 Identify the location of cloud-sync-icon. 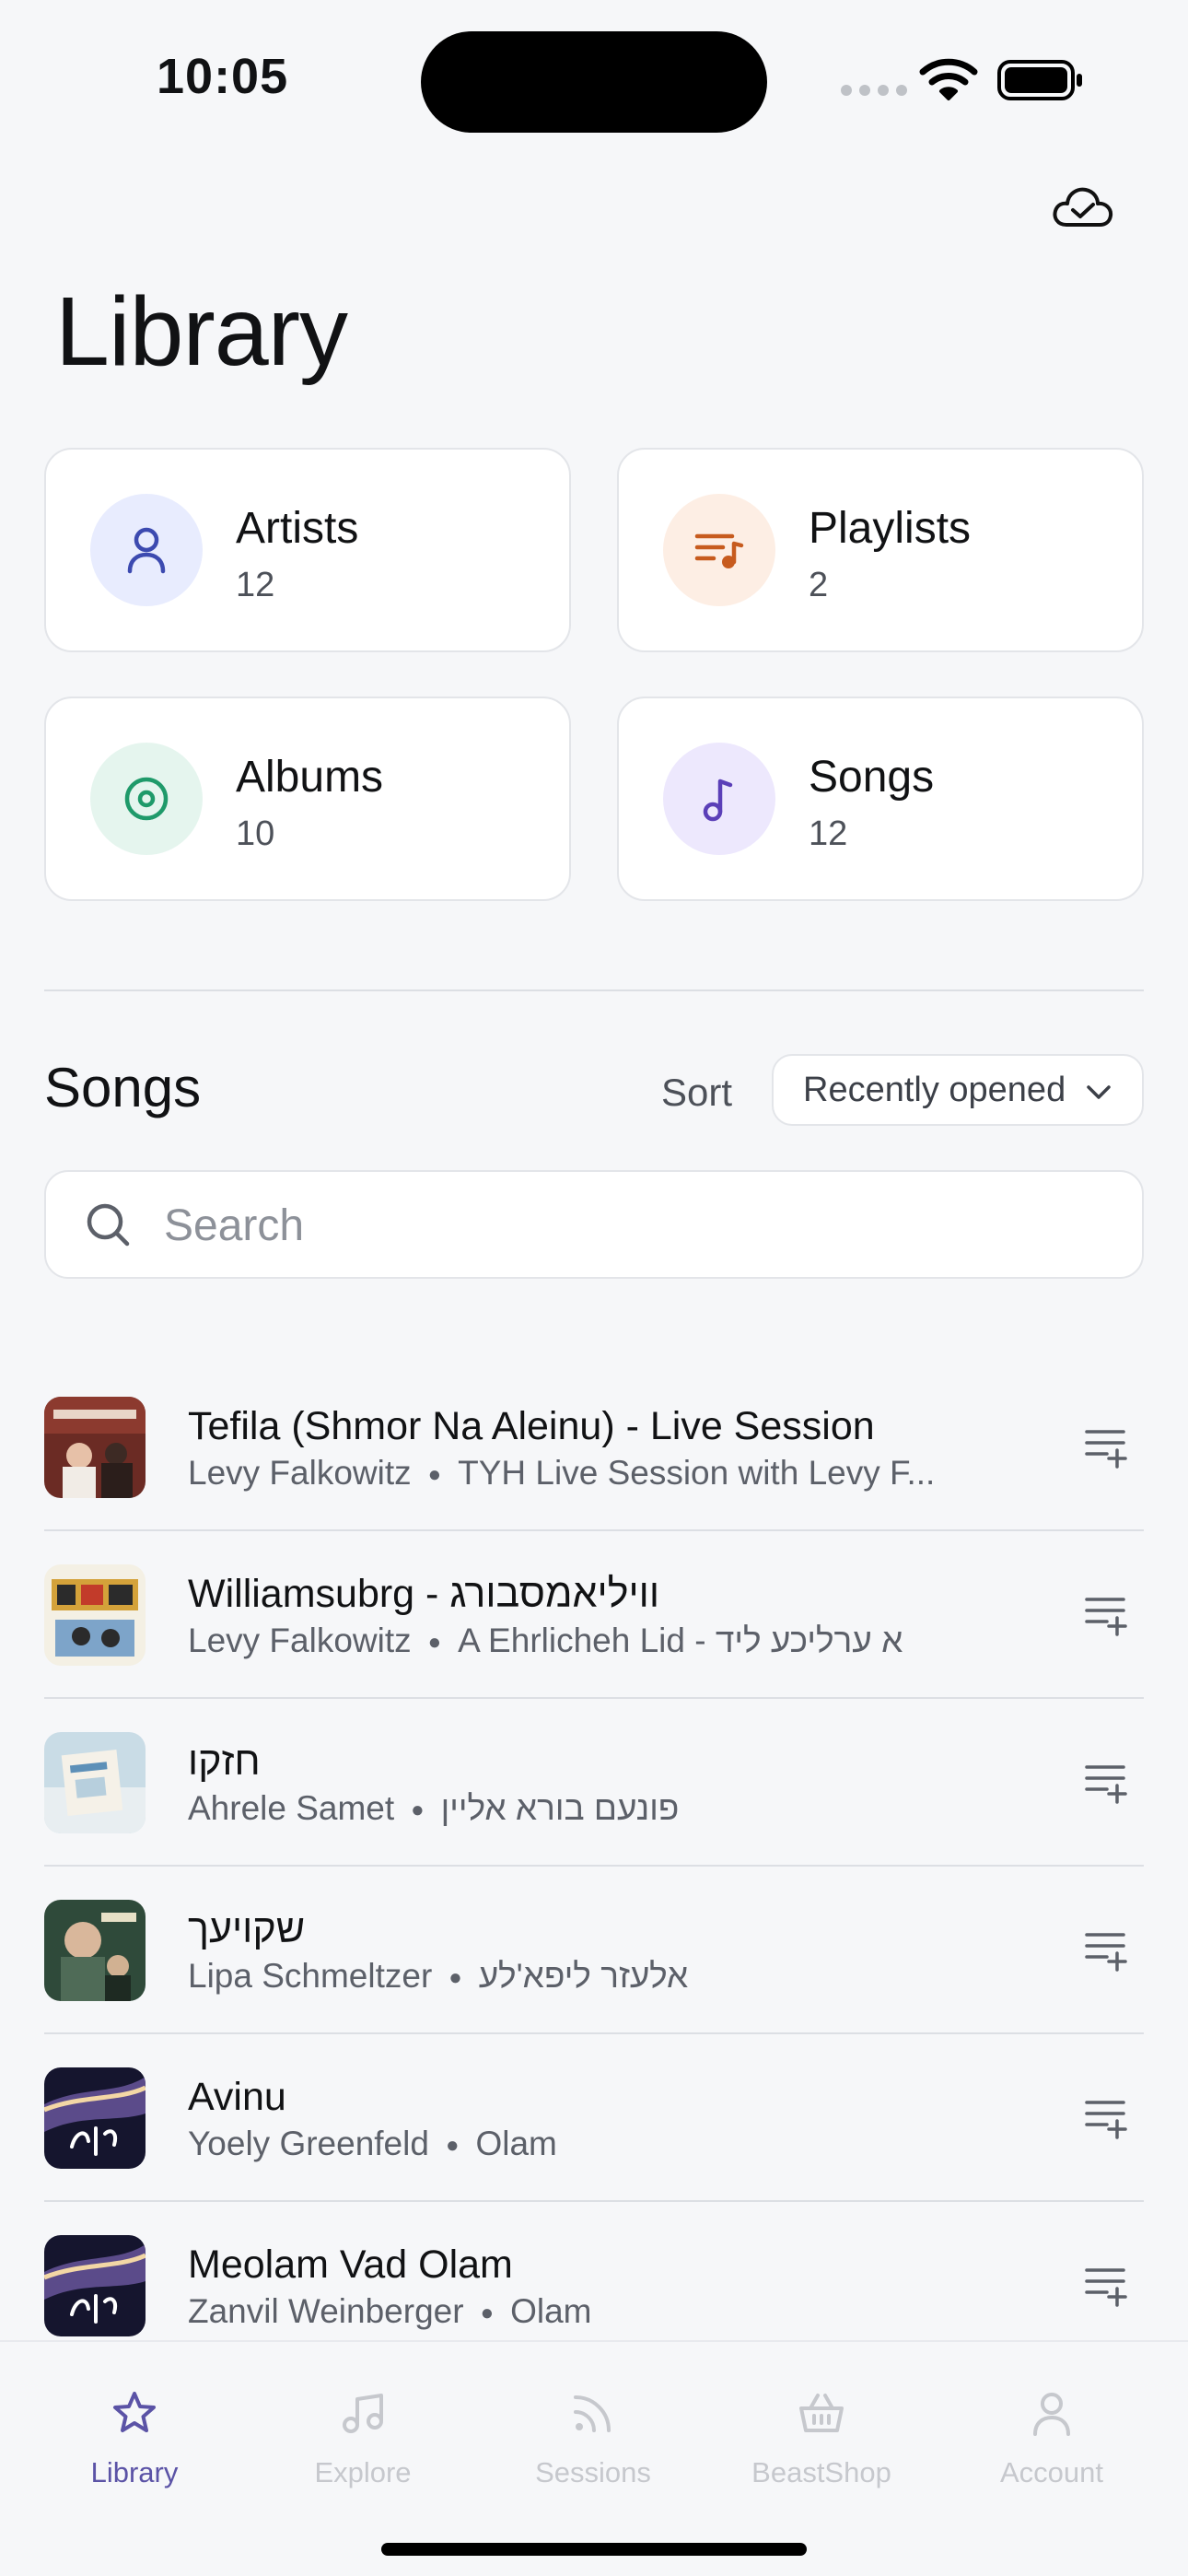
(1083, 207).